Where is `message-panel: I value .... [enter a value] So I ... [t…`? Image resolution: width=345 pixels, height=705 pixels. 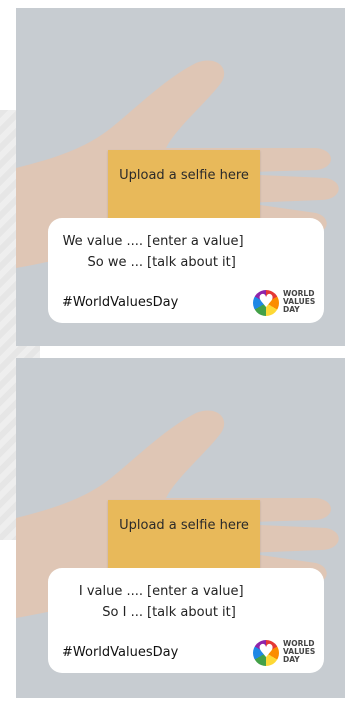
message-panel: I value .... [enter a value] So I ... [t… is located at coordinates (186, 620).